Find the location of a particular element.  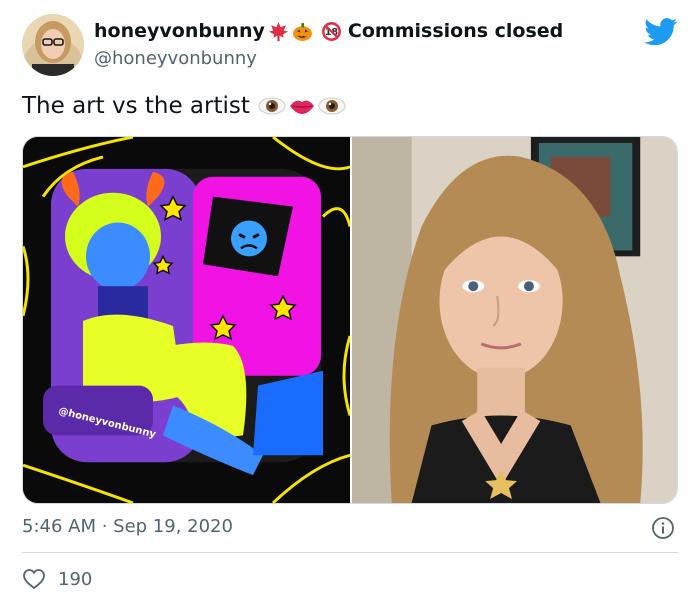

like-button: 190 is located at coordinates (57, 579).